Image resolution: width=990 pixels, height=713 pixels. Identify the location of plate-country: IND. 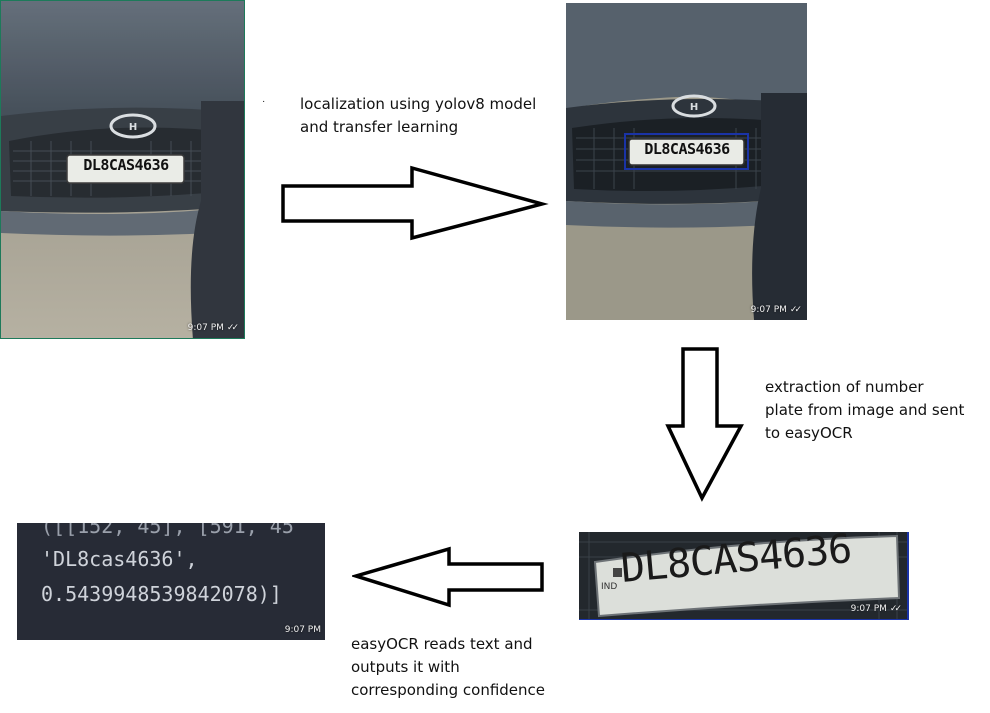
(609, 587).